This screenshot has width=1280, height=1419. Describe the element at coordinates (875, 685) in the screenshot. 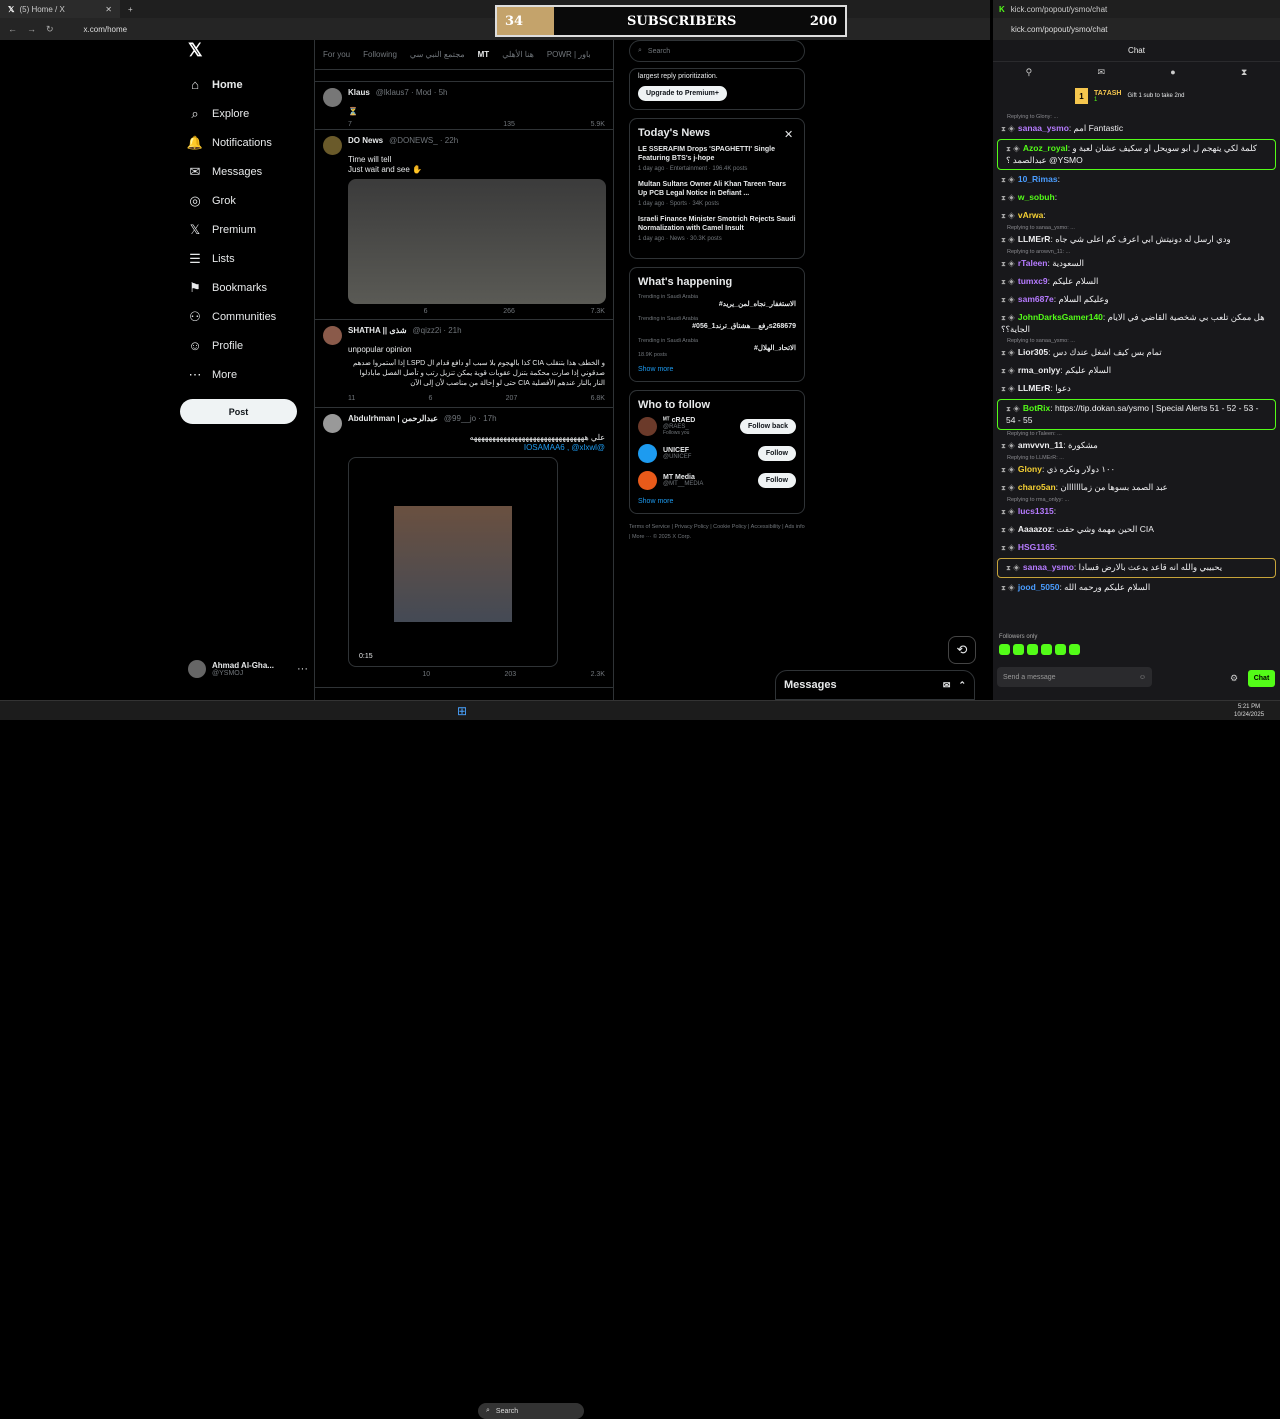

I see `messages-drawer: Messages ✉ ⌃` at that location.